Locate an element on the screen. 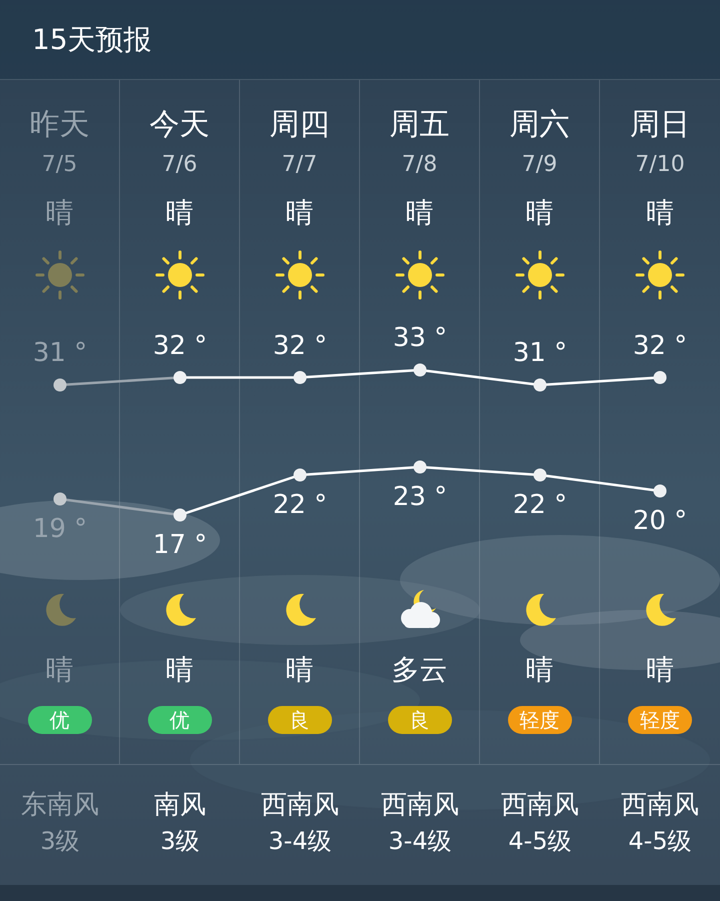  temperature-label: 17 ° is located at coordinates (180, 545).